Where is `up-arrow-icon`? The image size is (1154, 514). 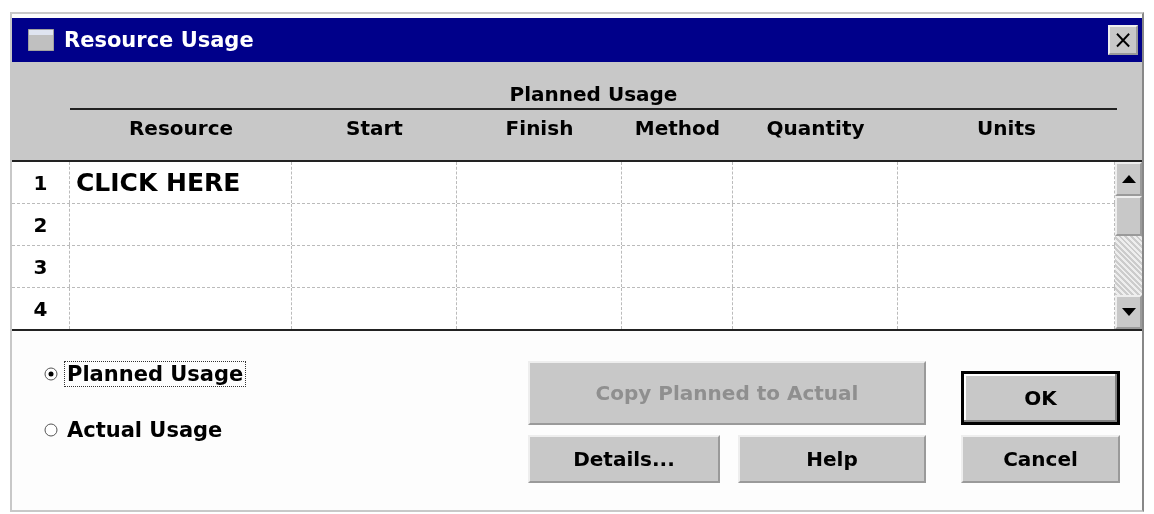 up-arrow-icon is located at coordinates (1128, 179).